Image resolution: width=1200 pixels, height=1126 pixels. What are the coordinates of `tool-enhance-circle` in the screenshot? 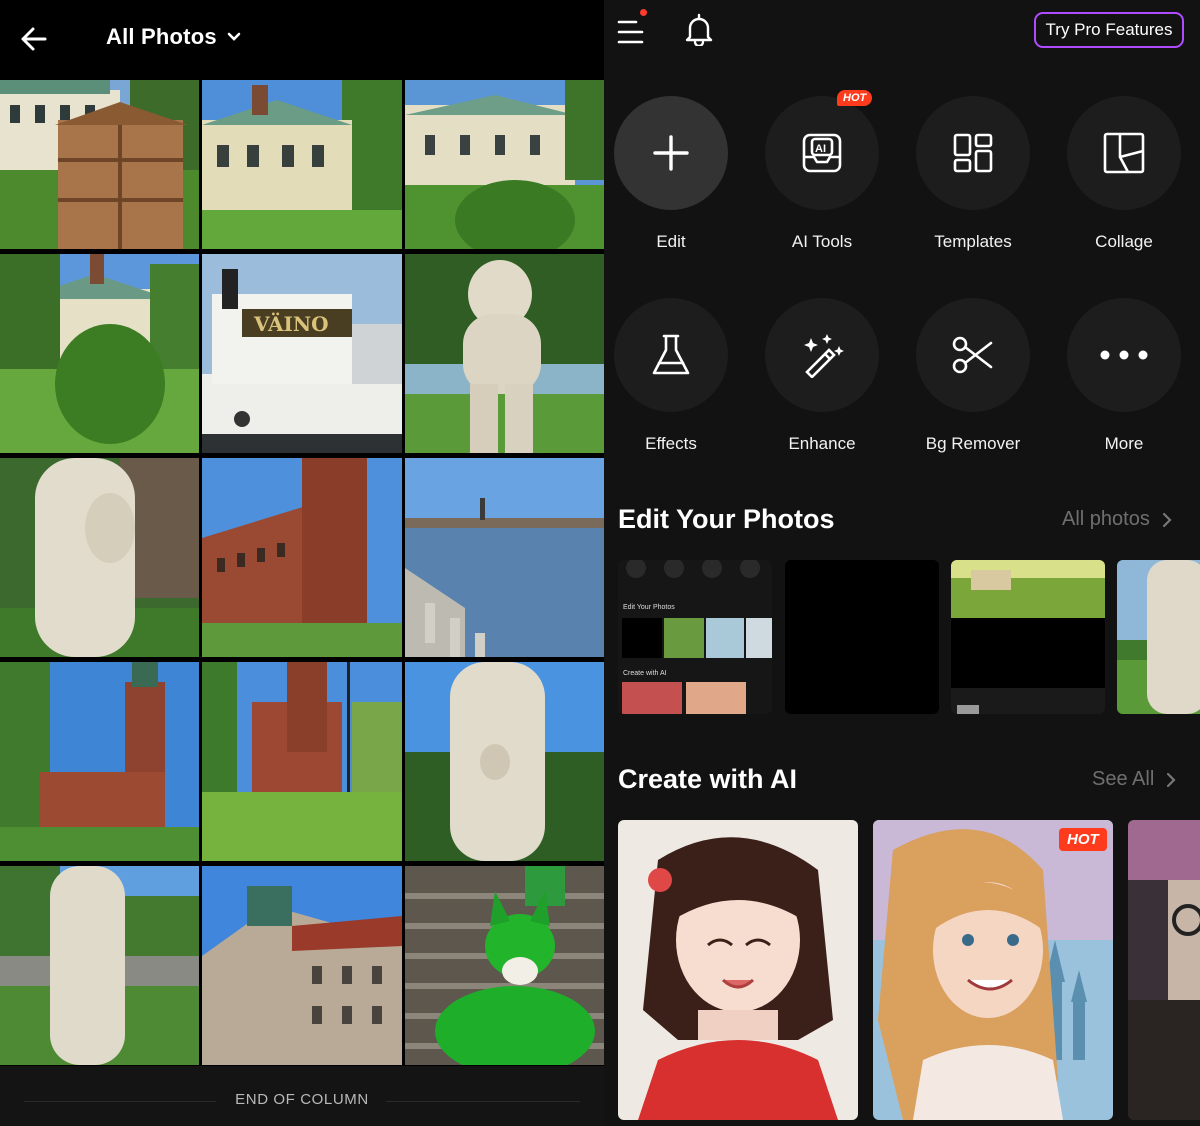 It's located at (822, 355).